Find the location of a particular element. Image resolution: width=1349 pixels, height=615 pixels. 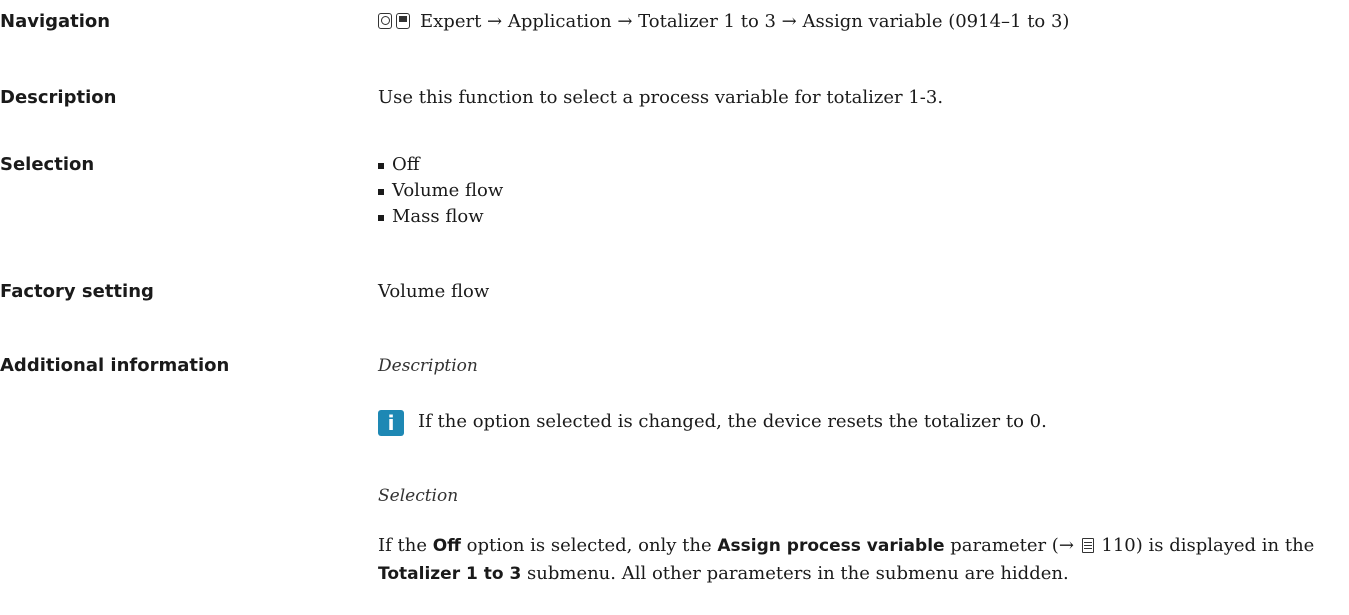

selection-label: Selection is located at coordinates (47, 164).